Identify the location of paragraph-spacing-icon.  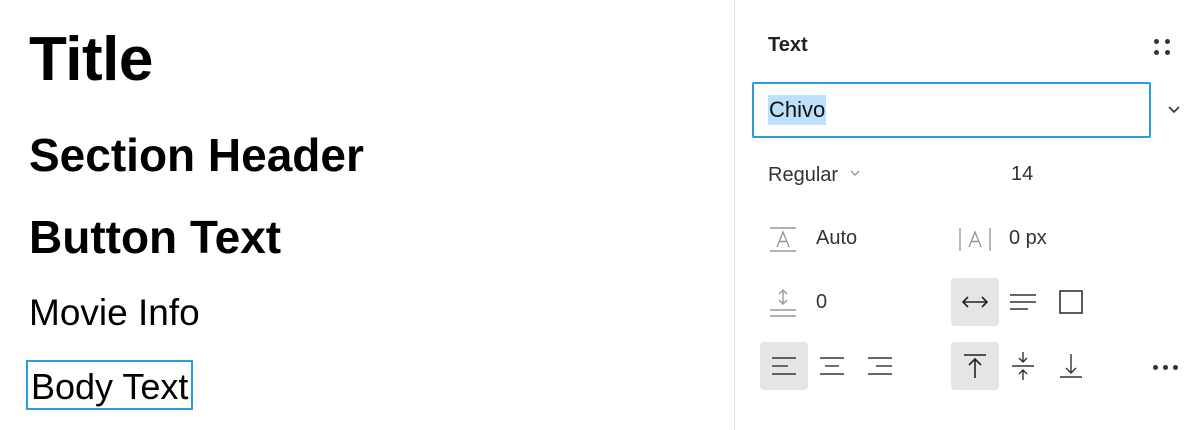
(783, 301).